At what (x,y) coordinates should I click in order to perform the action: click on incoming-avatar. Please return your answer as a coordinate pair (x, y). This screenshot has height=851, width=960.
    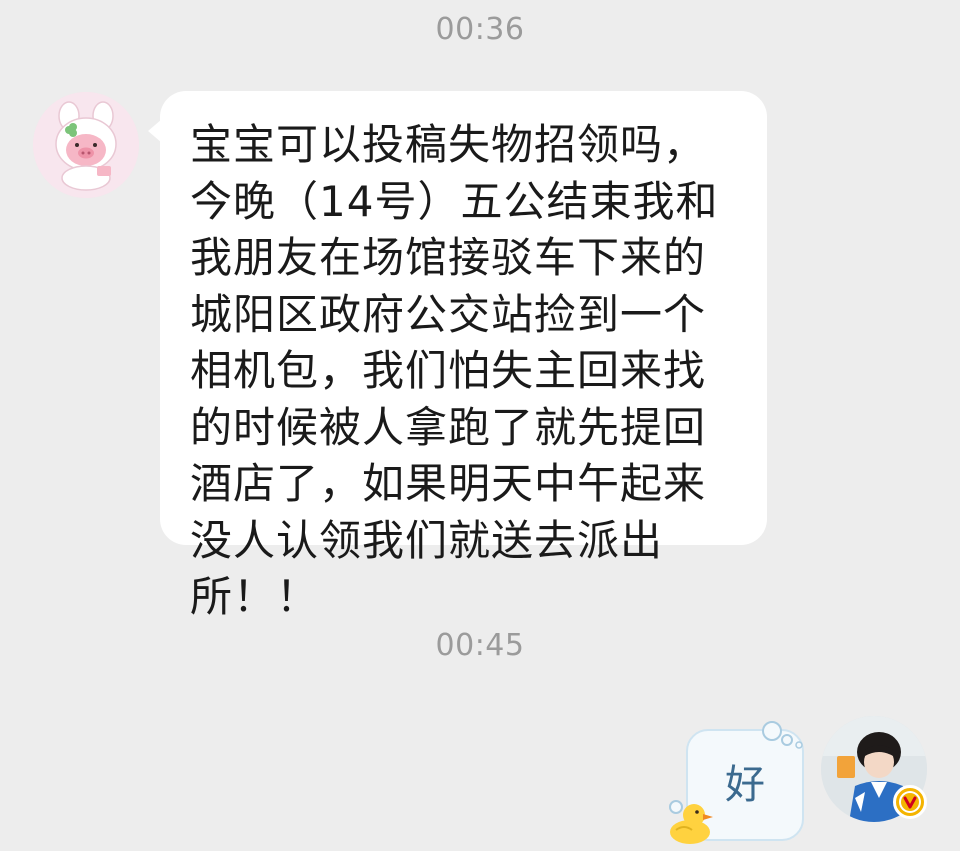
    Looking at the image, I should click on (86, 145).